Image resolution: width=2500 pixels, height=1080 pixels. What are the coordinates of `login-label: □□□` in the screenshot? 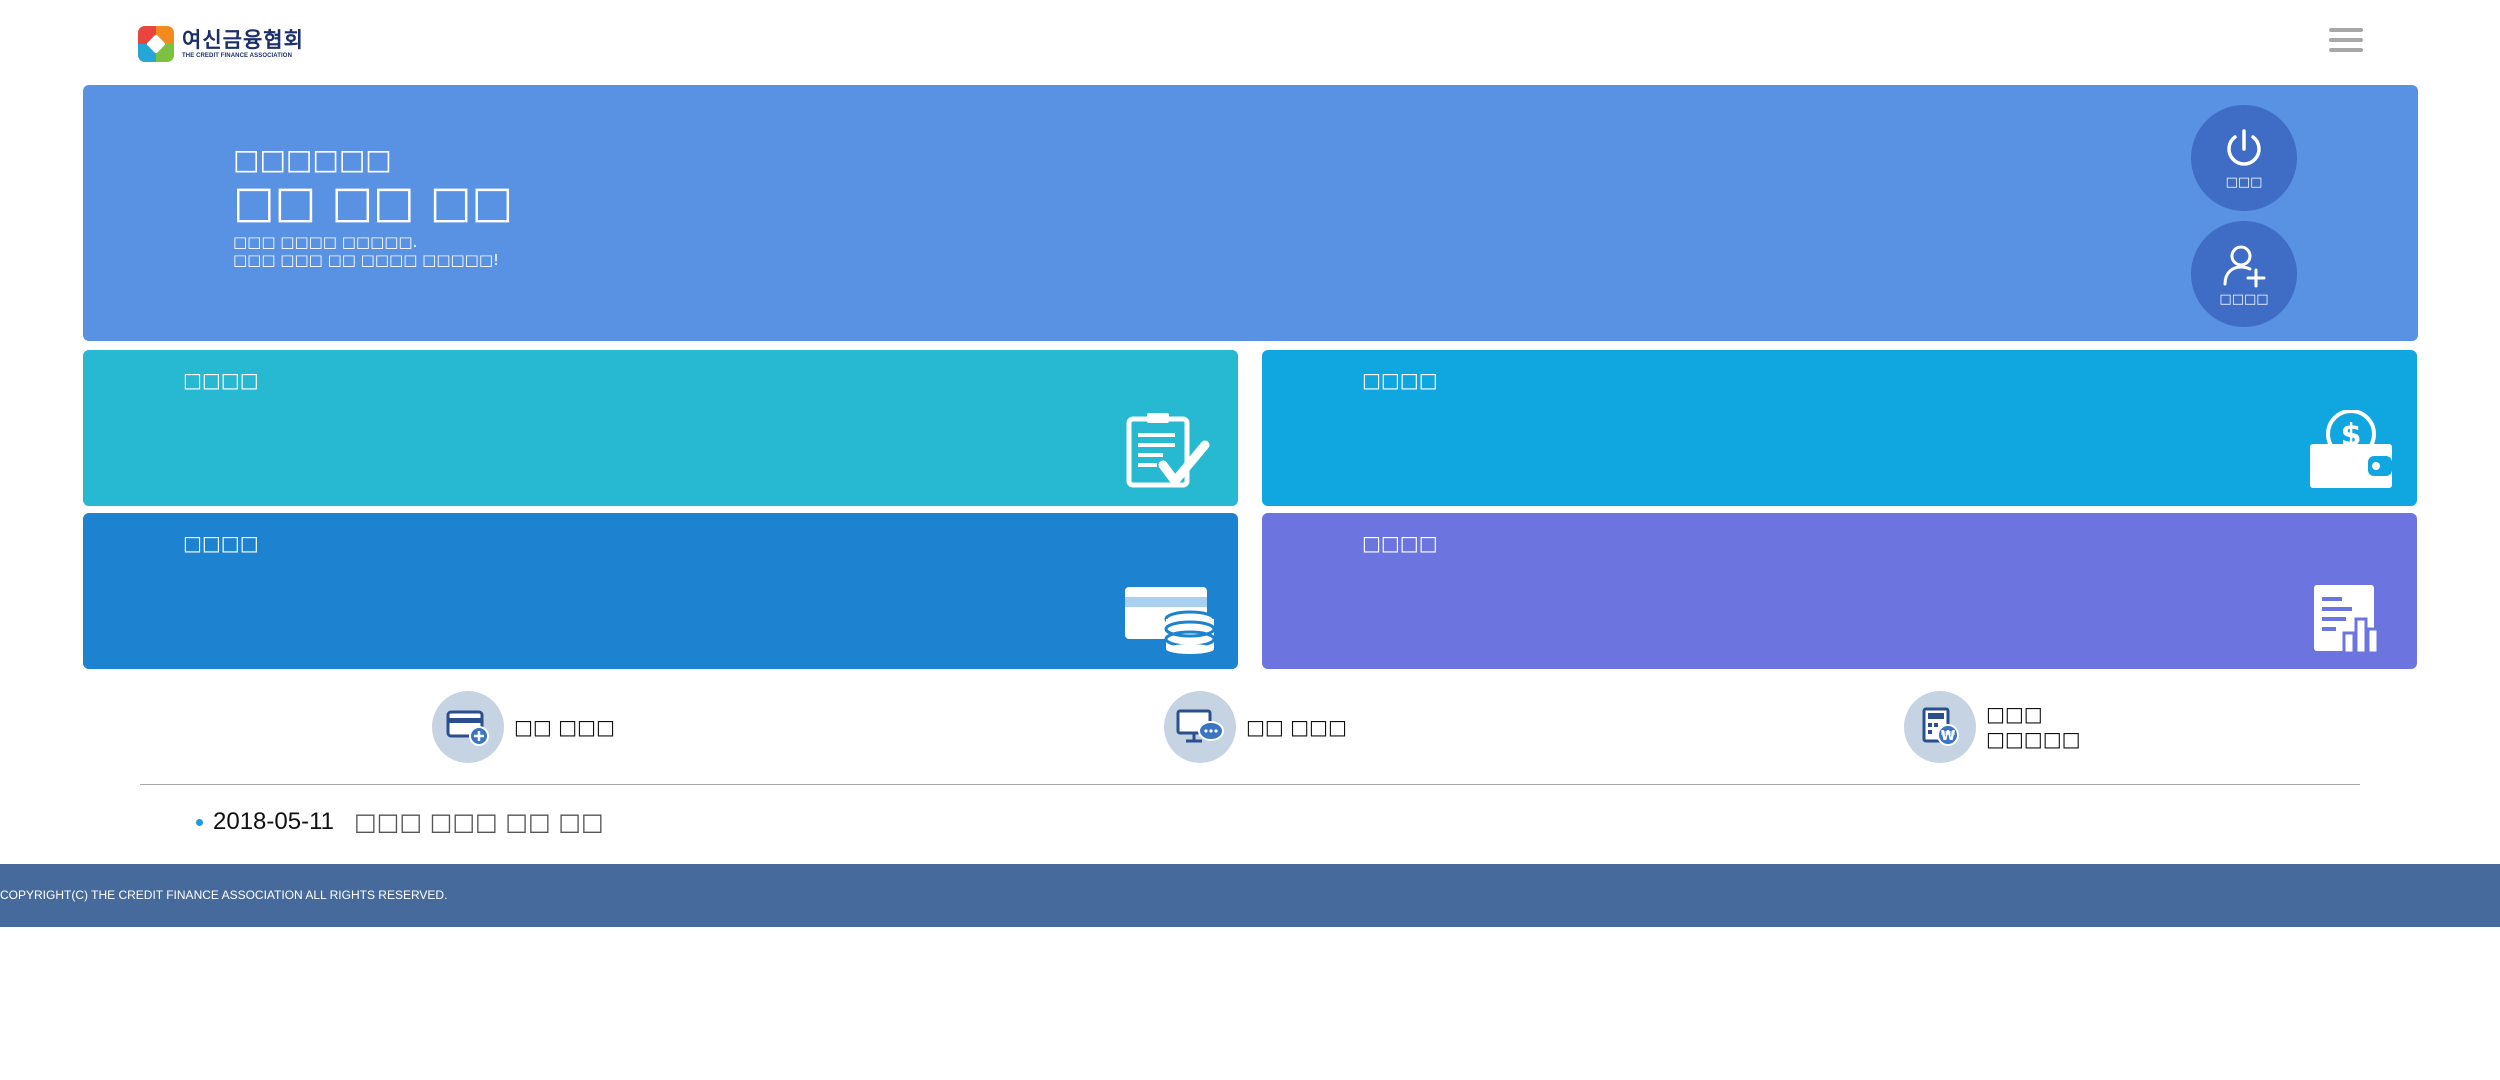 It's located at (2244, 182).